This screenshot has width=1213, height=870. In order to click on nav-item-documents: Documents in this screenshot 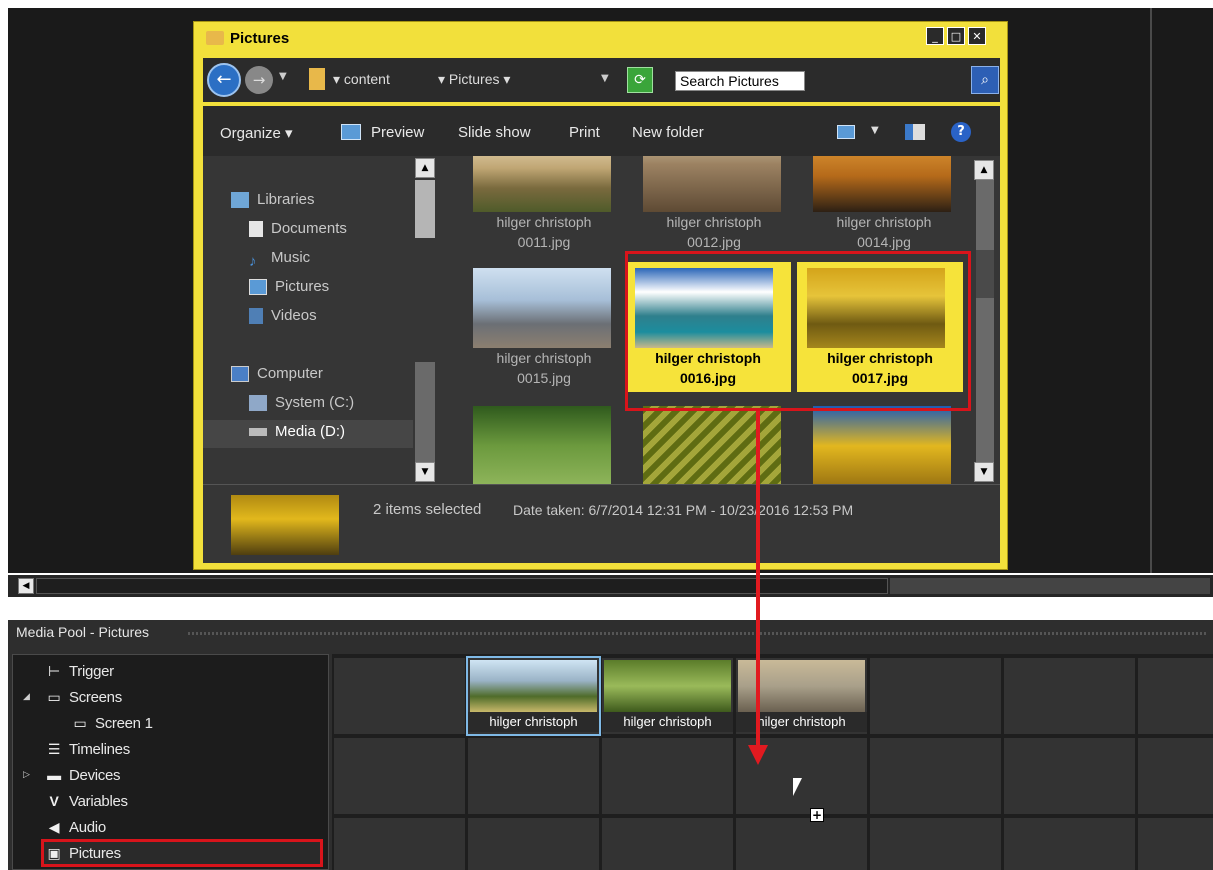, I will do `click(298, 229)`.